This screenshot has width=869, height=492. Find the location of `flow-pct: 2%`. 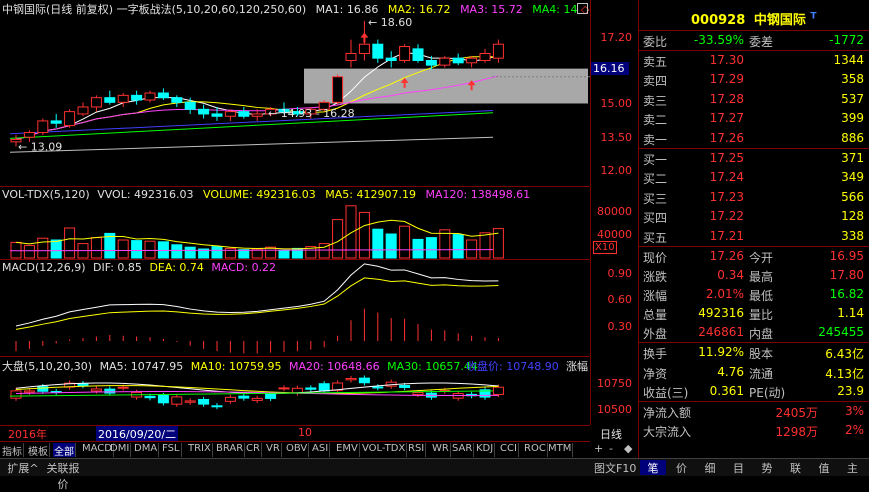

flow-pct: 2% is located at coordinates (854, 430).